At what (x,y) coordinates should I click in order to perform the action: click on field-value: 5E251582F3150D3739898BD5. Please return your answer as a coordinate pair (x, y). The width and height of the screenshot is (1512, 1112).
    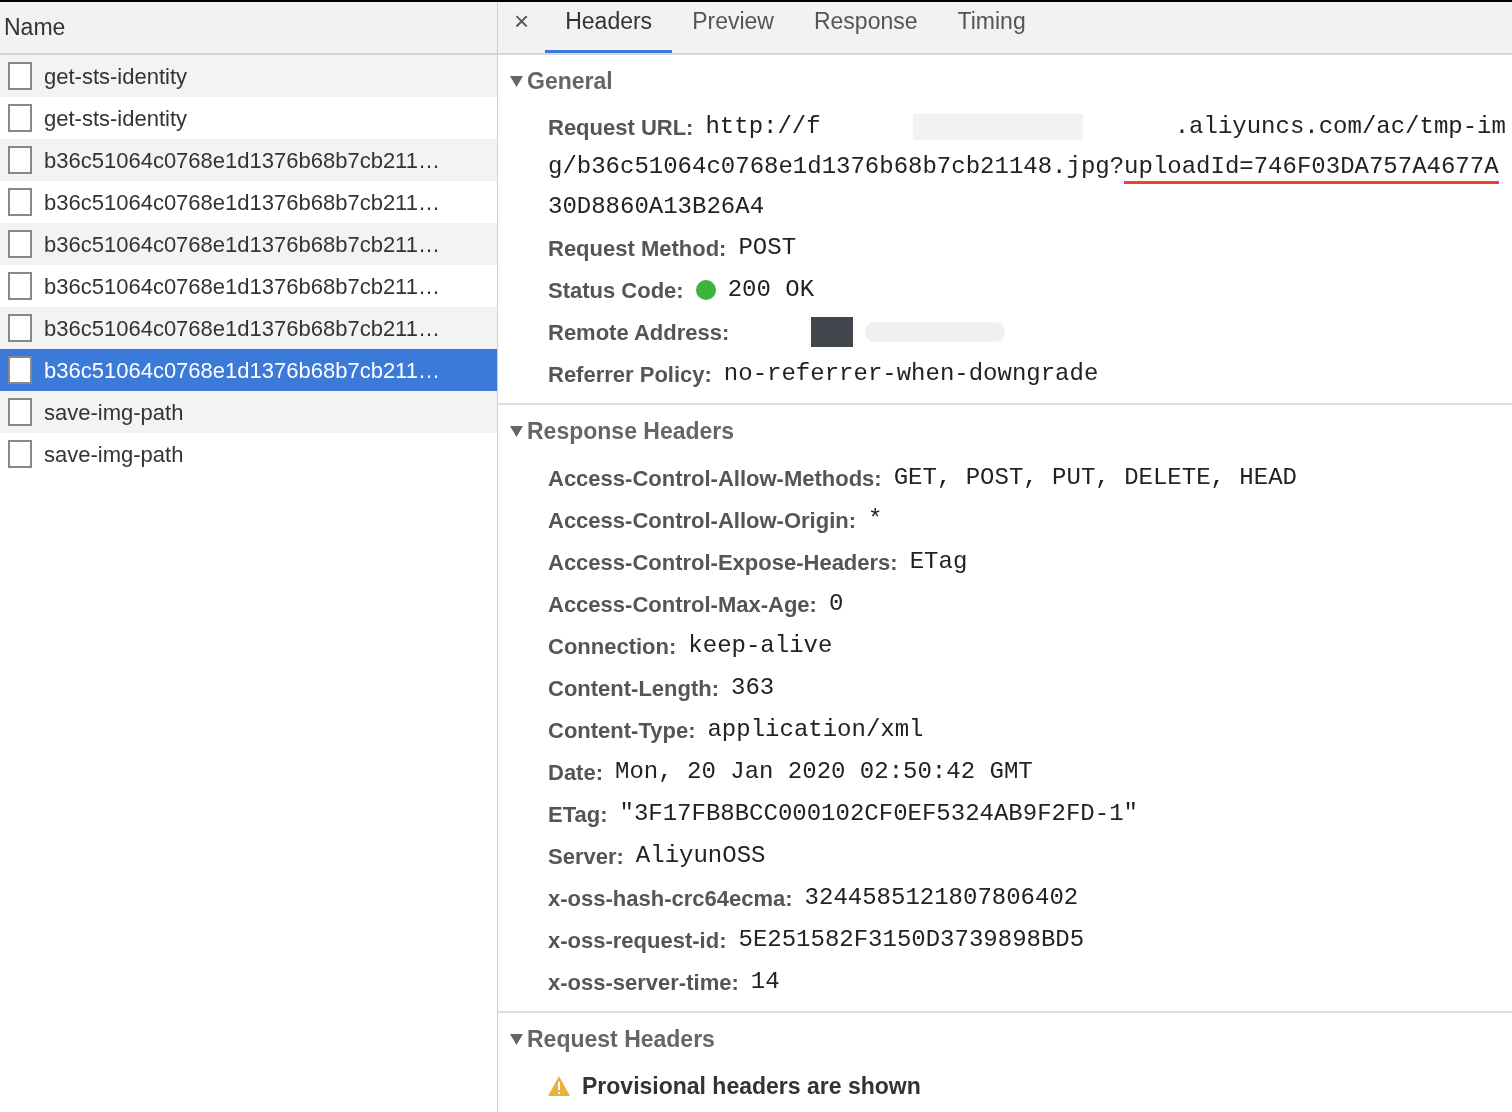
    Looking at the image, I should click on (911, 940).